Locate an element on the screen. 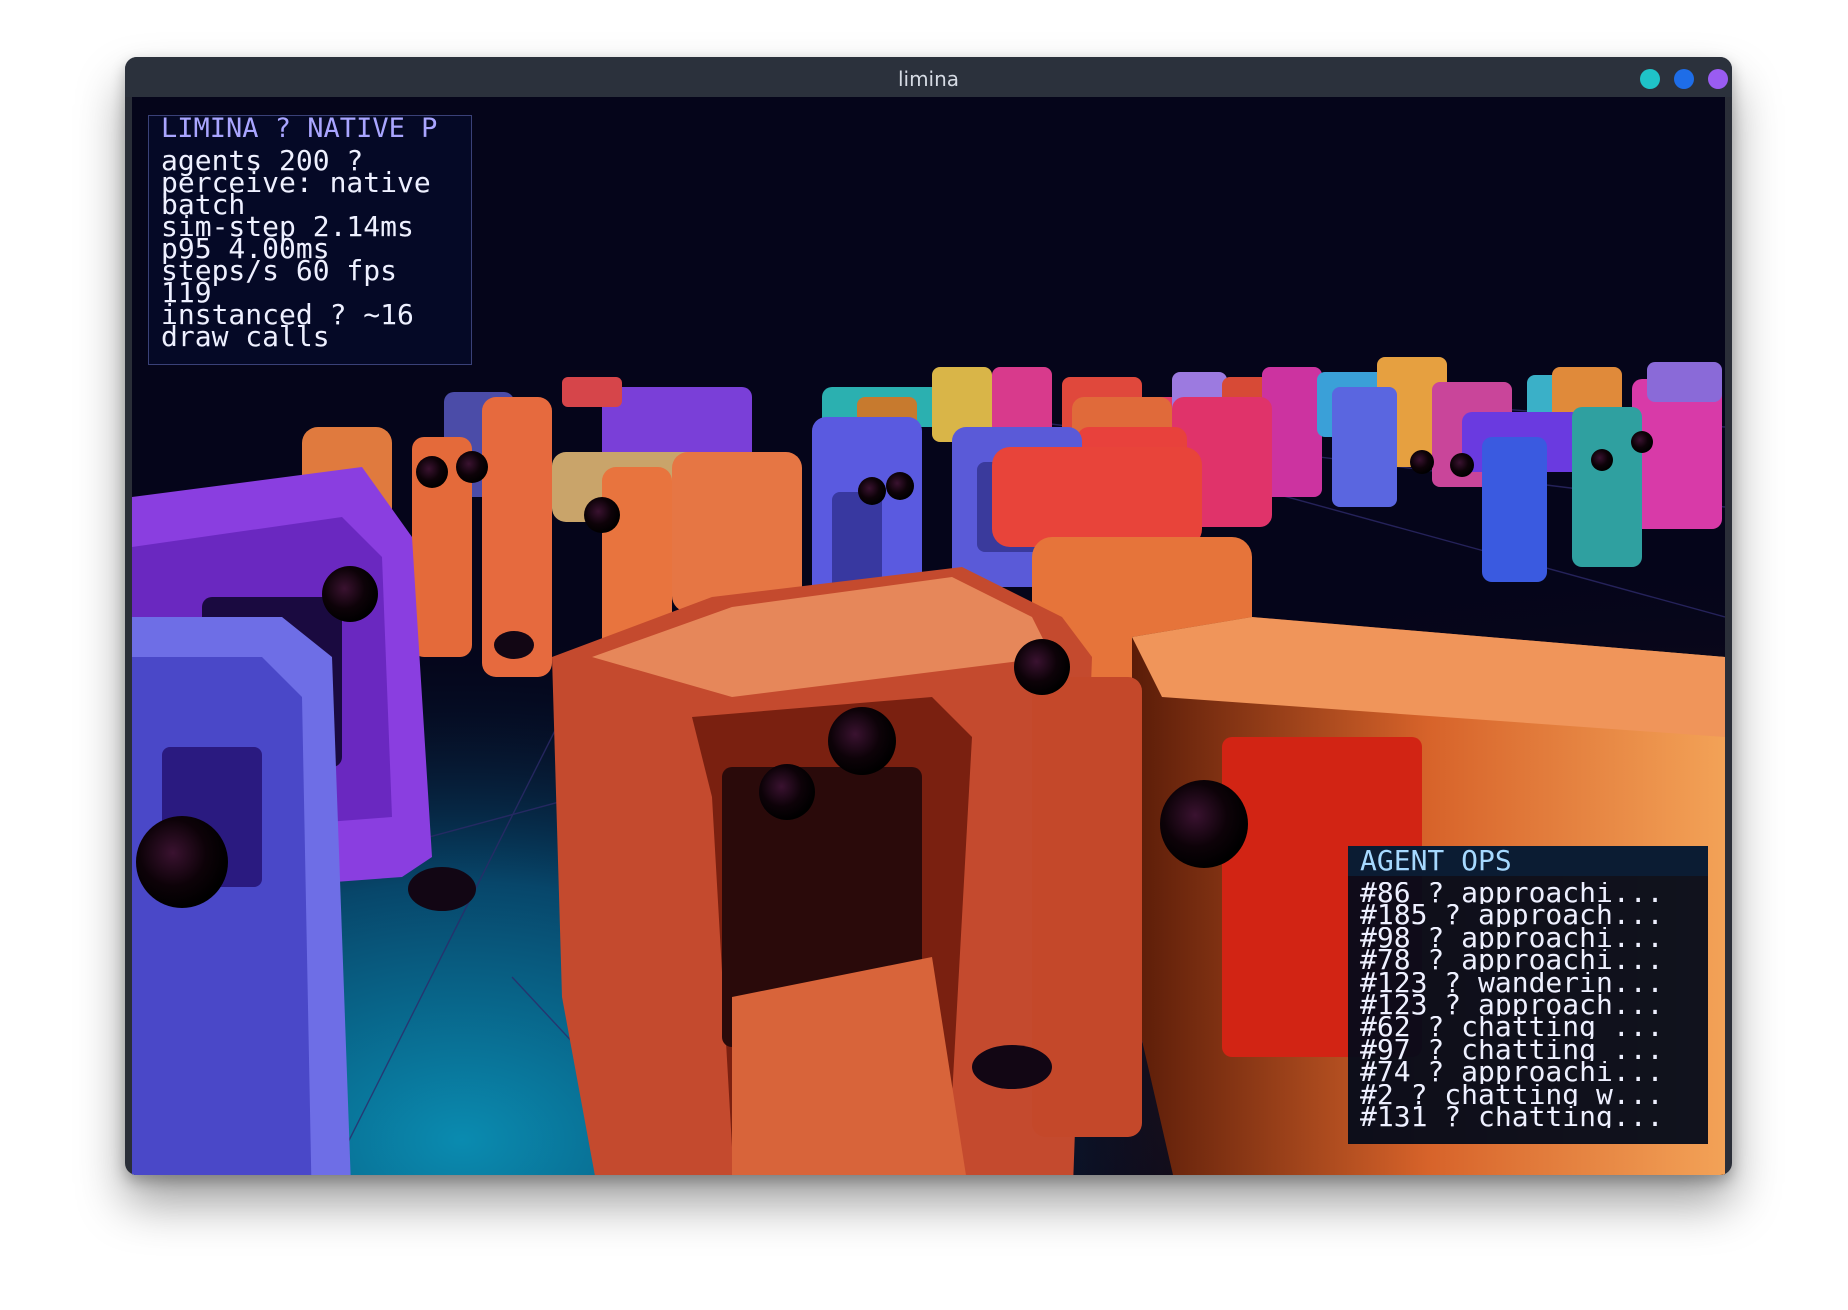  maximize-button is located at coordinates (1684, 79).